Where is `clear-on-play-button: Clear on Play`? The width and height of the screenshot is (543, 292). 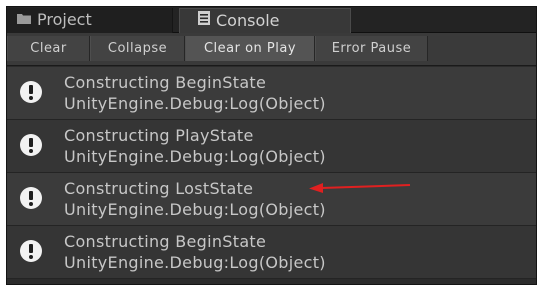
clear-on-play-button: Clear on Play is located at coordinates (250, 48).